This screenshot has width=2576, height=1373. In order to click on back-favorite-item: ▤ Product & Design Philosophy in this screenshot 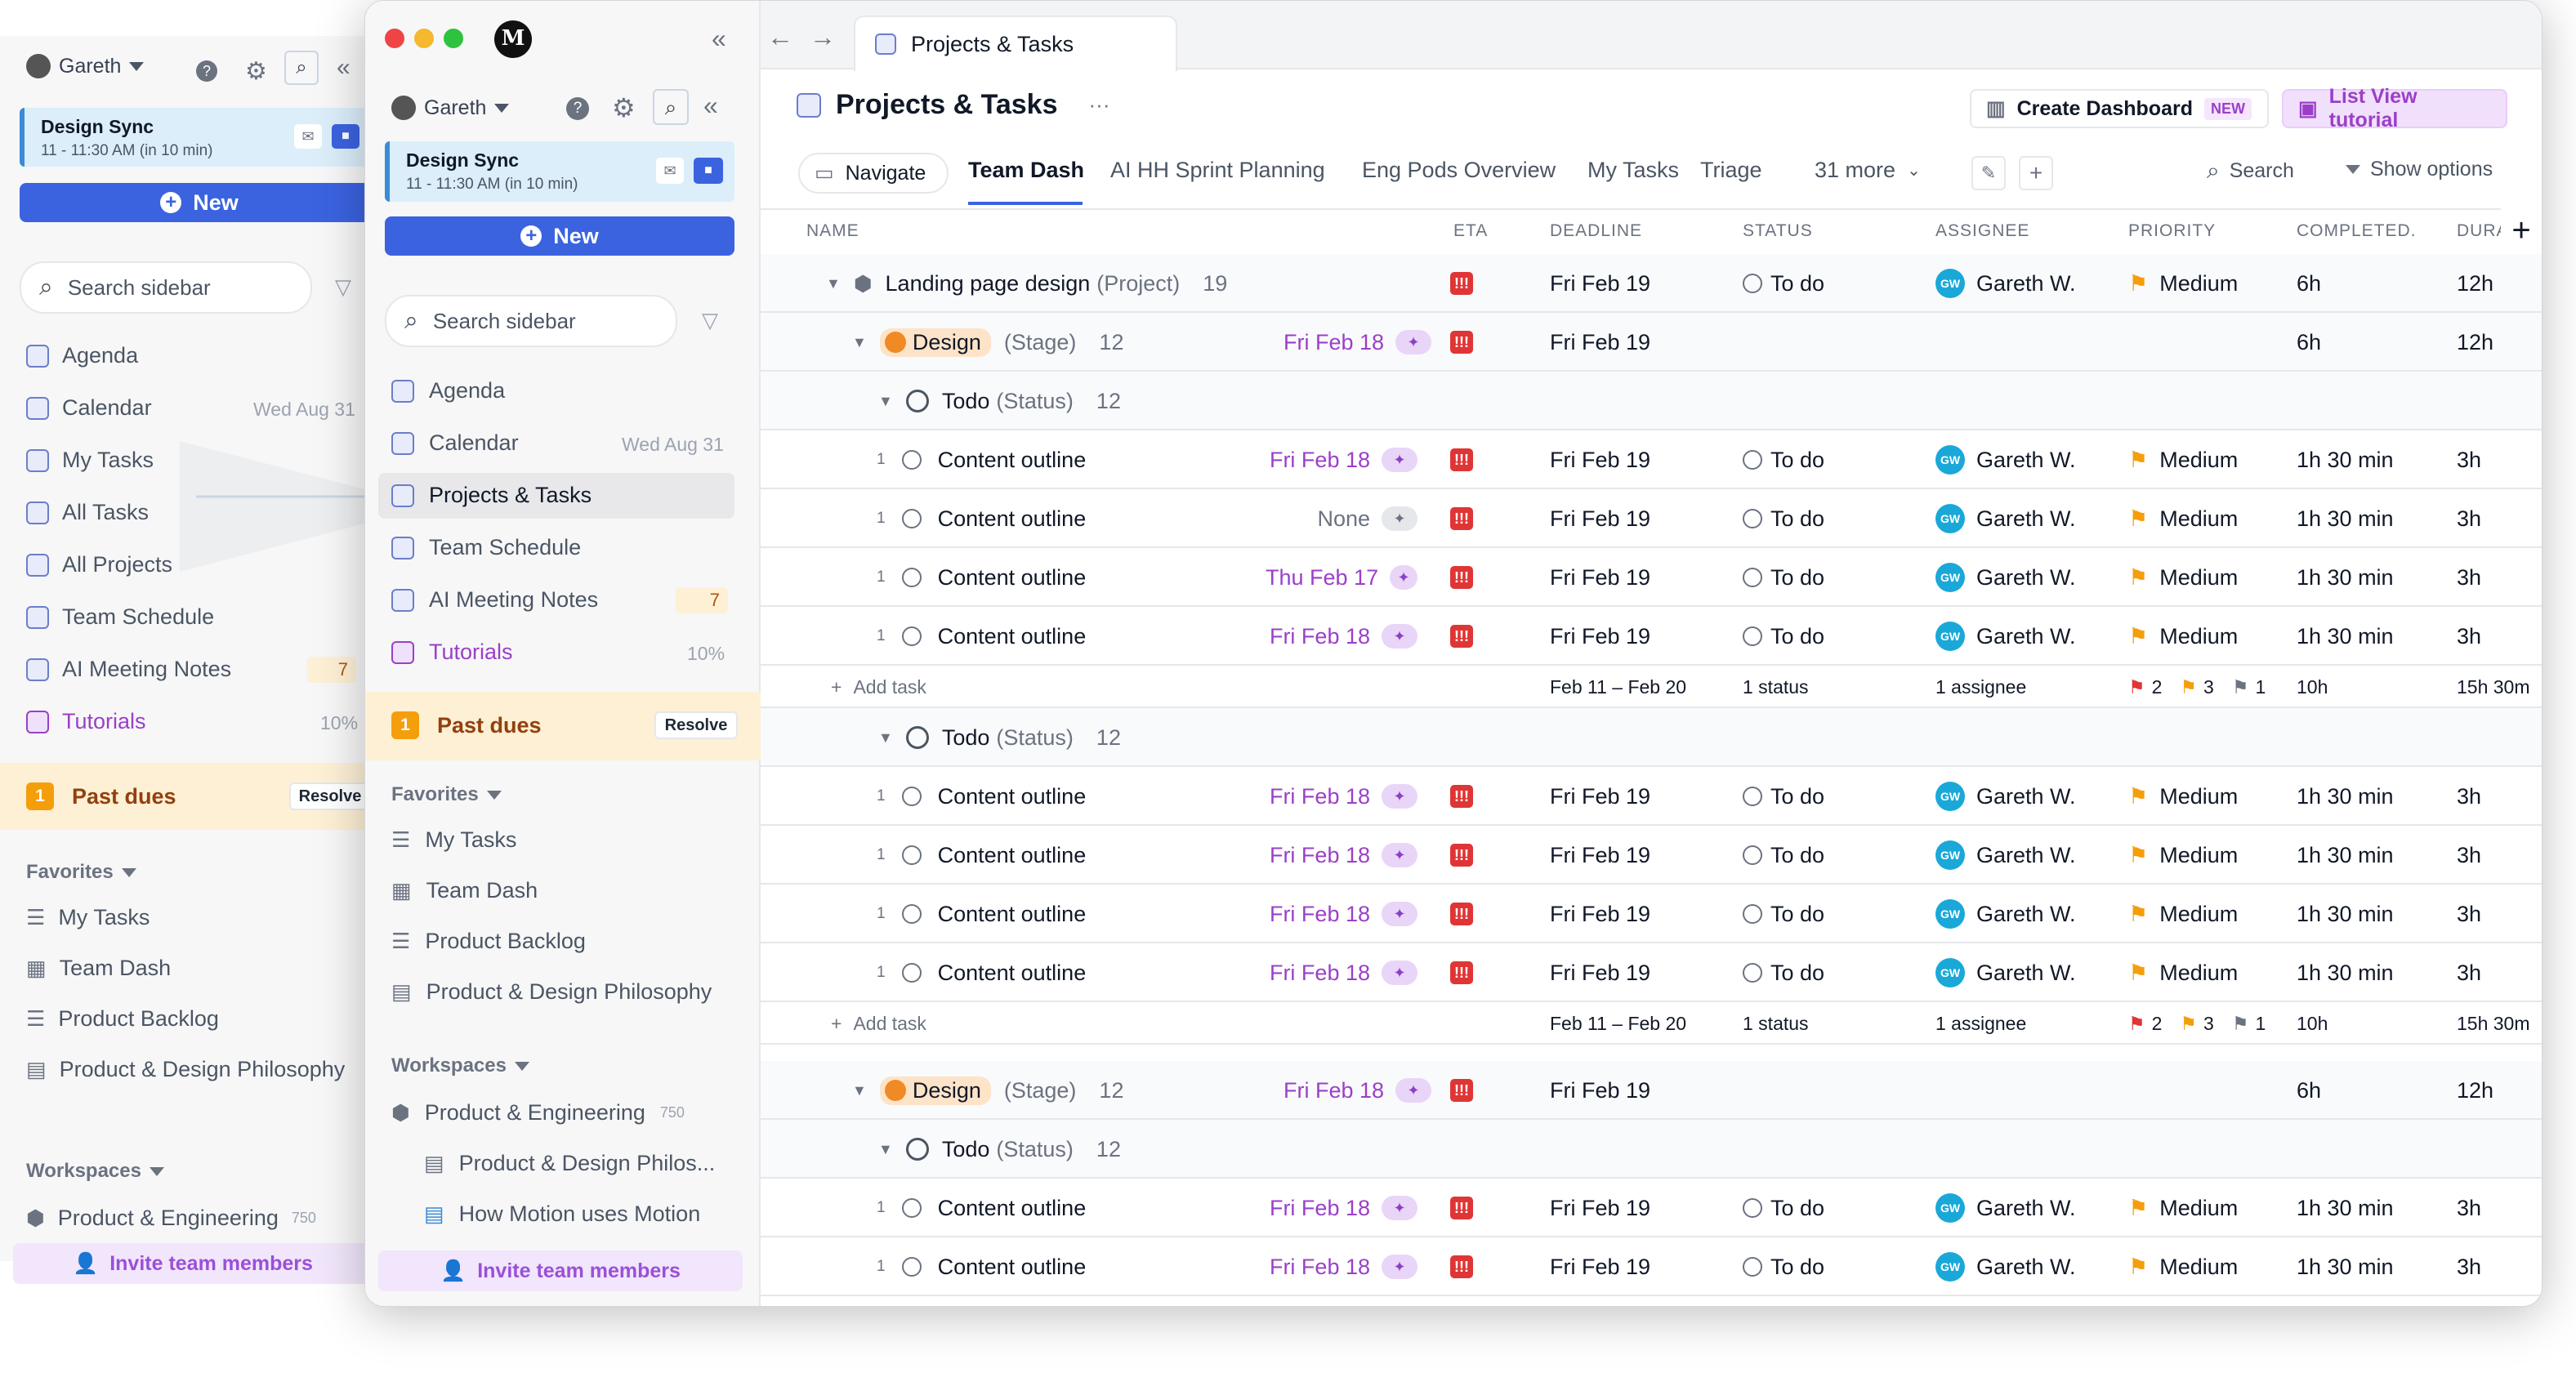, I will do `click(185, 1069)`.